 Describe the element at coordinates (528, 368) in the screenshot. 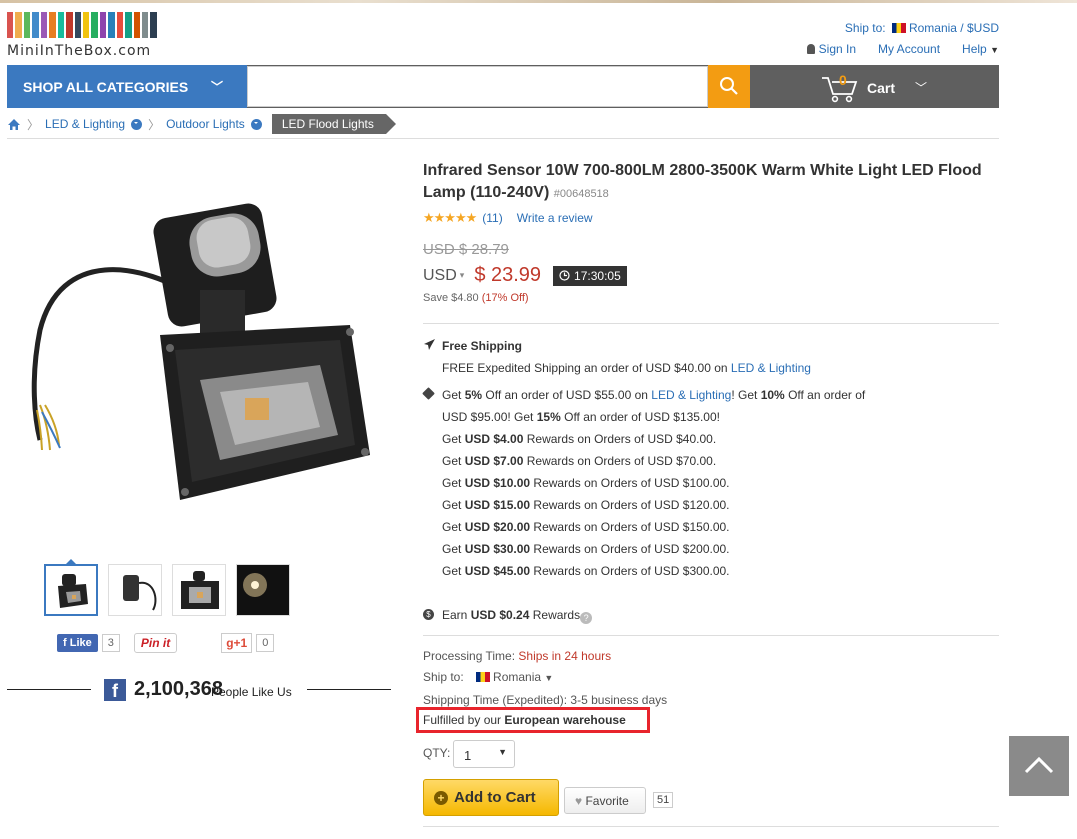

I see `expedited-shipping-link: Expedited Shipping` at that location.